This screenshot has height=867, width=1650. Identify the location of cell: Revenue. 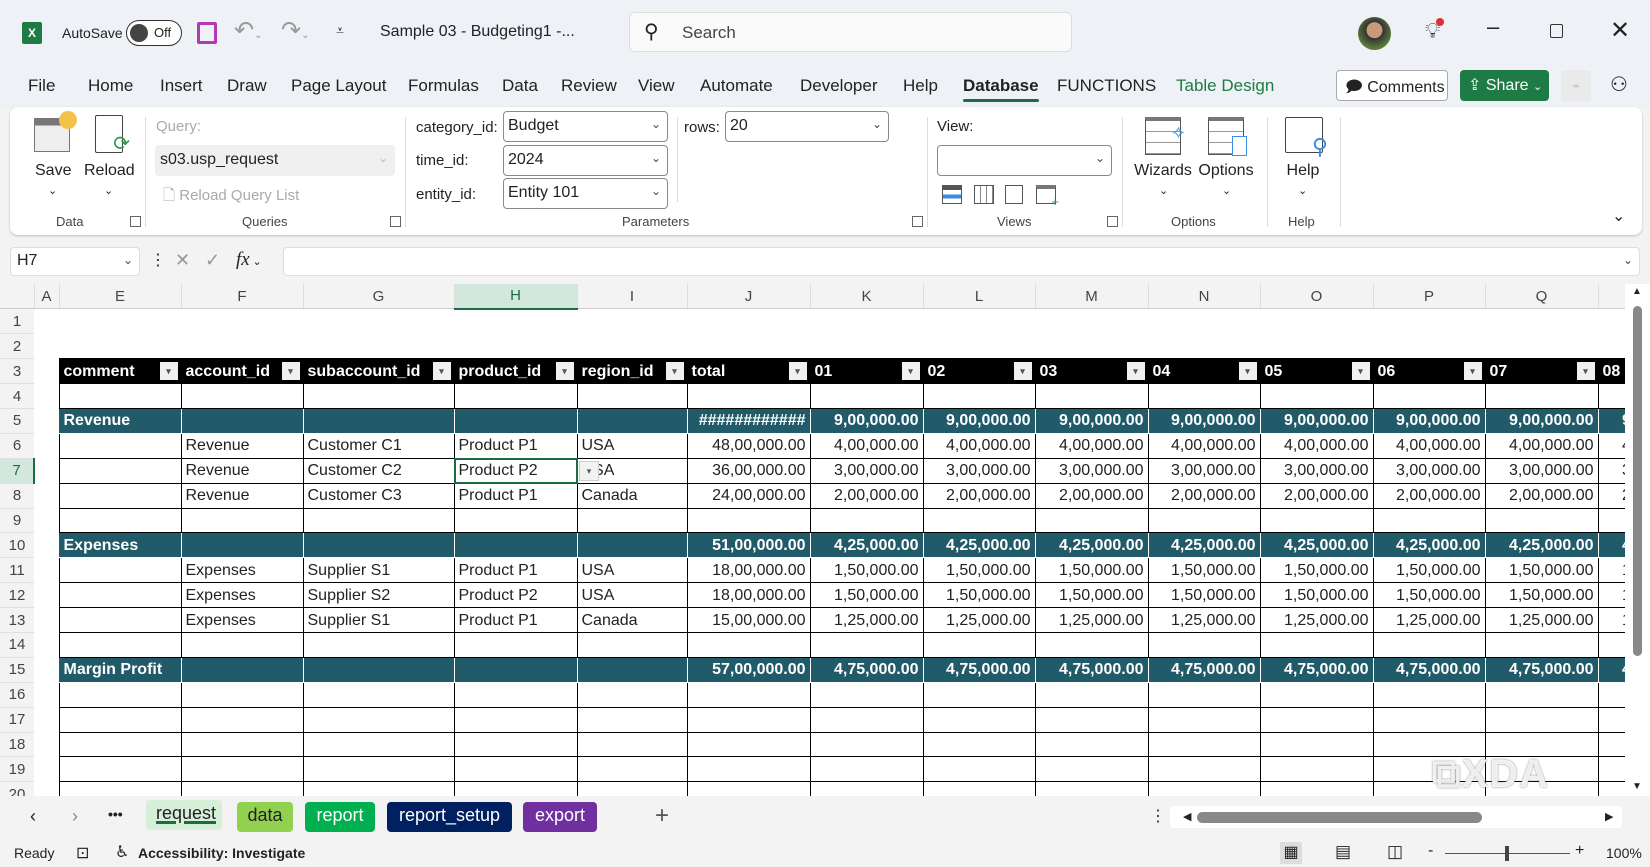
(242, 495).